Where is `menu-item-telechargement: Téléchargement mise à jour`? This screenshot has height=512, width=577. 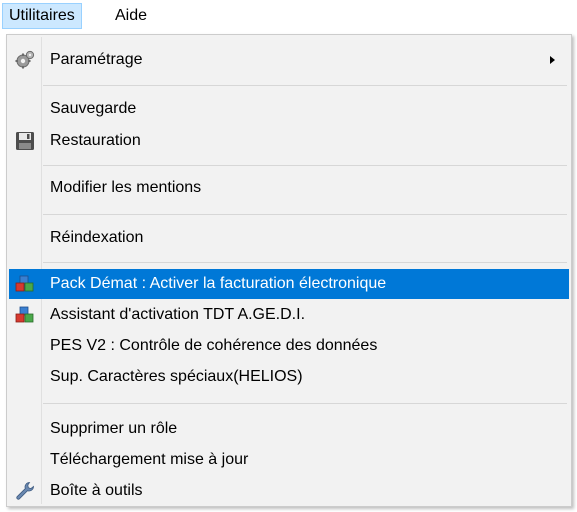 menu-item-telechargement: Téléchargement mise à jour is located at coordinates (289, 460).